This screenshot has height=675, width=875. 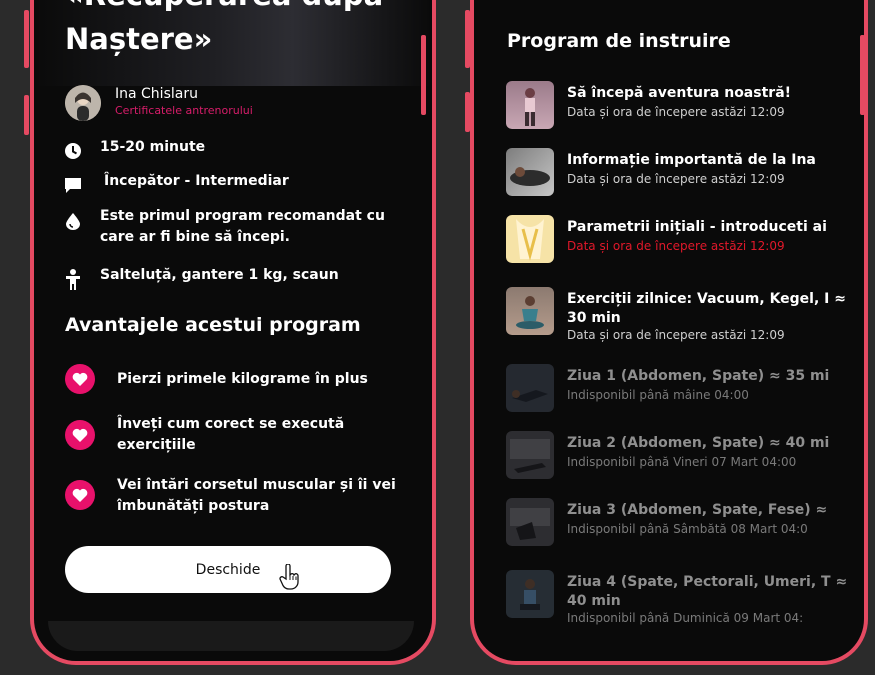 I want to click on trainer-certificates-link: Certificatele antrenorului, so click(x=184, y=110).